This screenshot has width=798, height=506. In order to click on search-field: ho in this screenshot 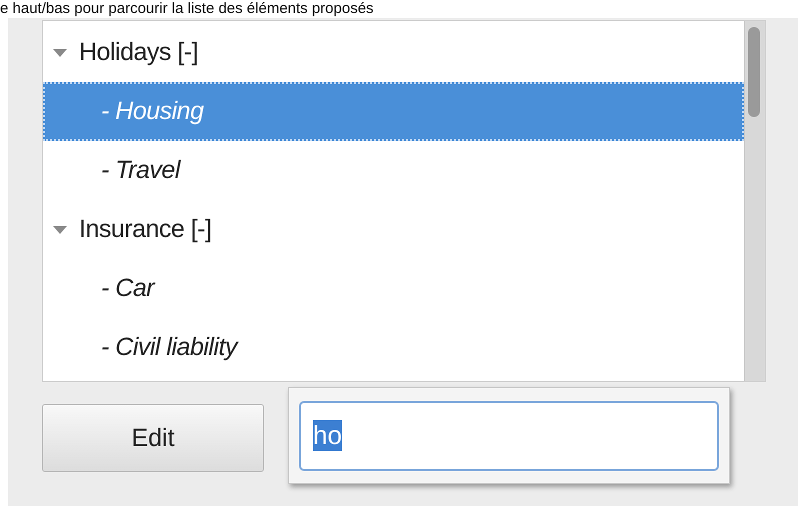, I will do `click(509, 435)`.